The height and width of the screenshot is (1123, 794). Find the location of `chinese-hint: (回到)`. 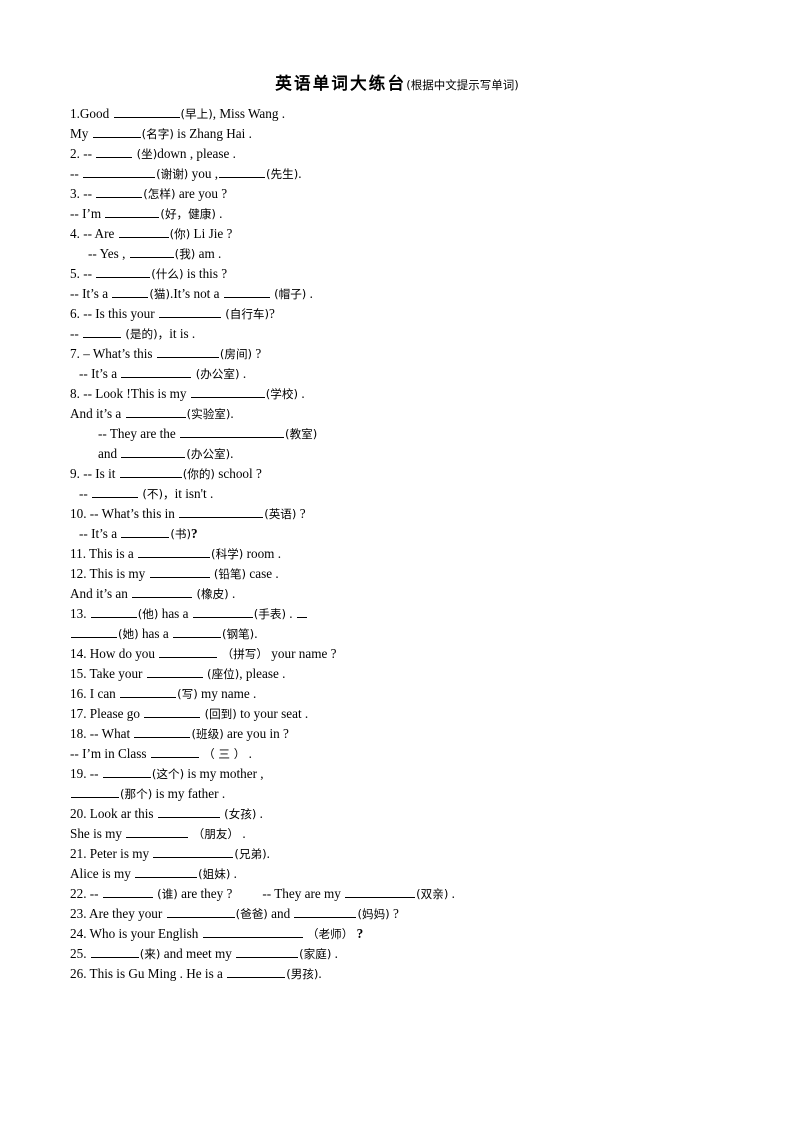

chinese-hint: (回到) is located at coordinates (220, 714).